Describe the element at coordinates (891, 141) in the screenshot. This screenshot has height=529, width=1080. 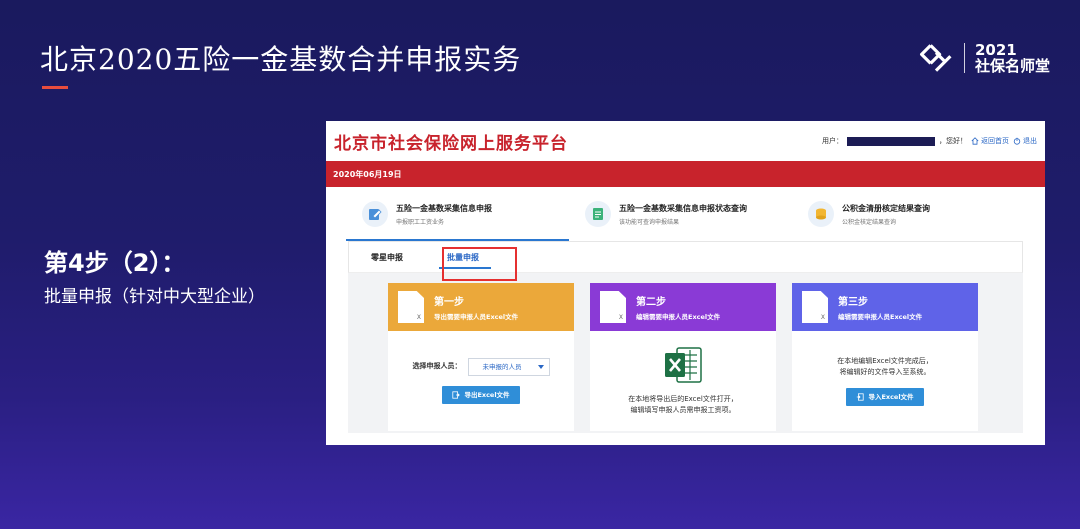
I see `redacted-username` at that location.